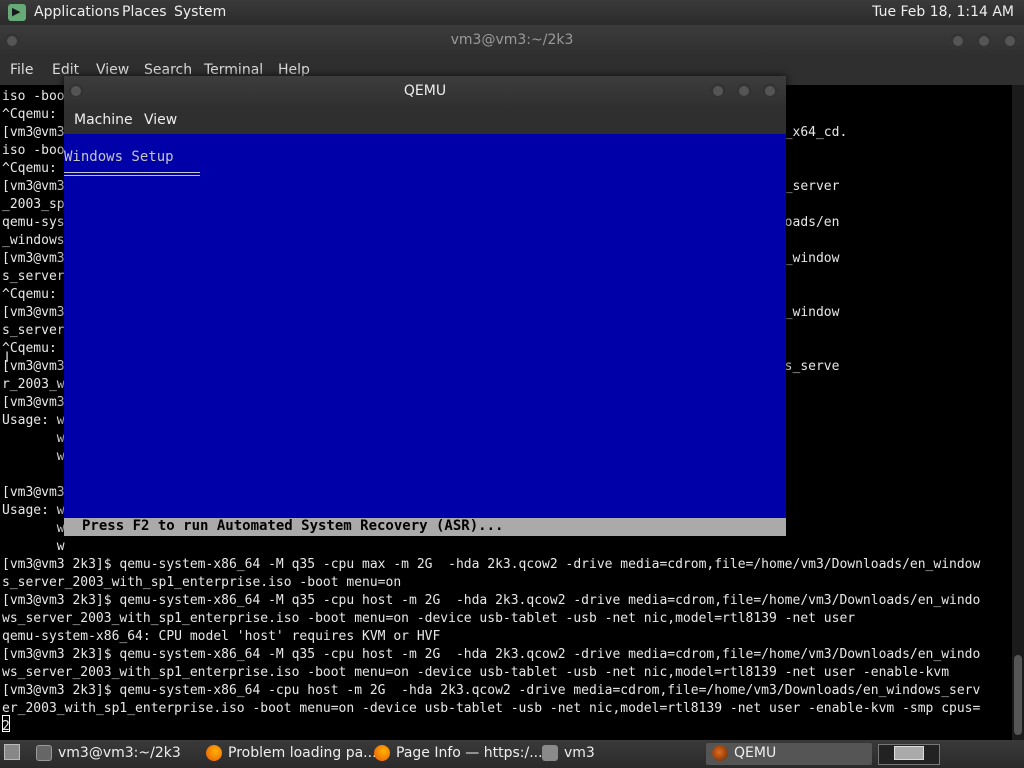  I want to click on mouse-ibeam-icon: I, so click(7, 358).